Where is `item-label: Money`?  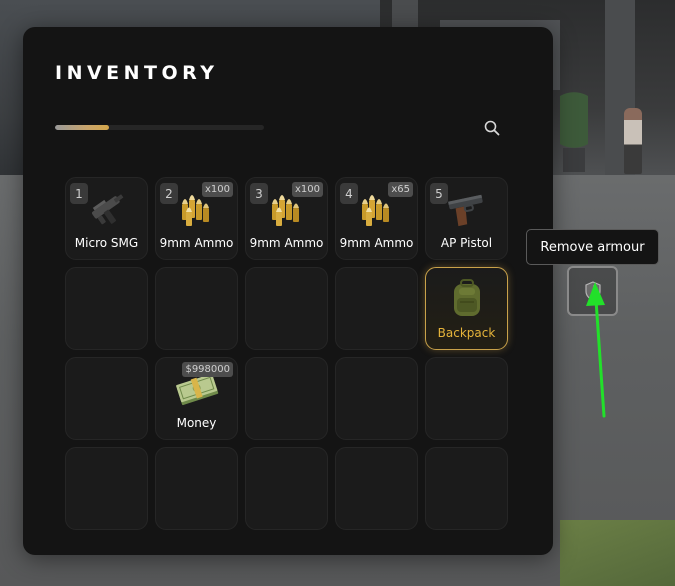 item-label: Money is located at coordinates (196, 423).